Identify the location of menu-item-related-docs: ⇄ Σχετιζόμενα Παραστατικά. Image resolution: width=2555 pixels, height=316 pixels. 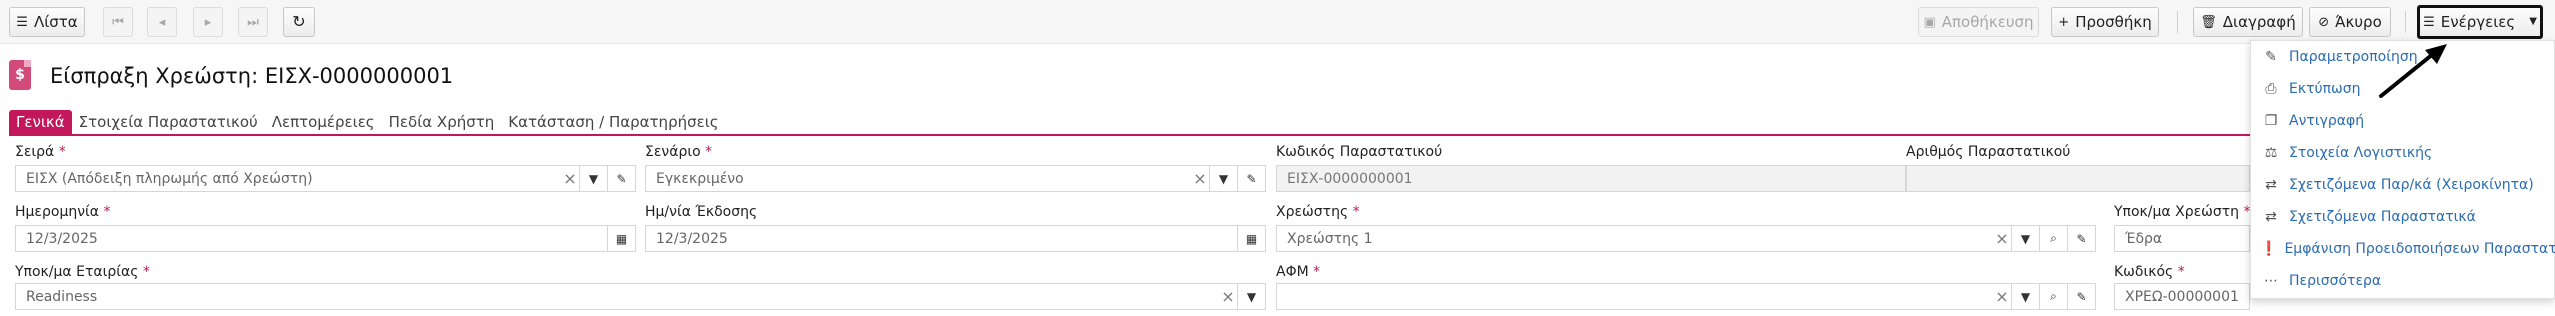
(2402, 217).